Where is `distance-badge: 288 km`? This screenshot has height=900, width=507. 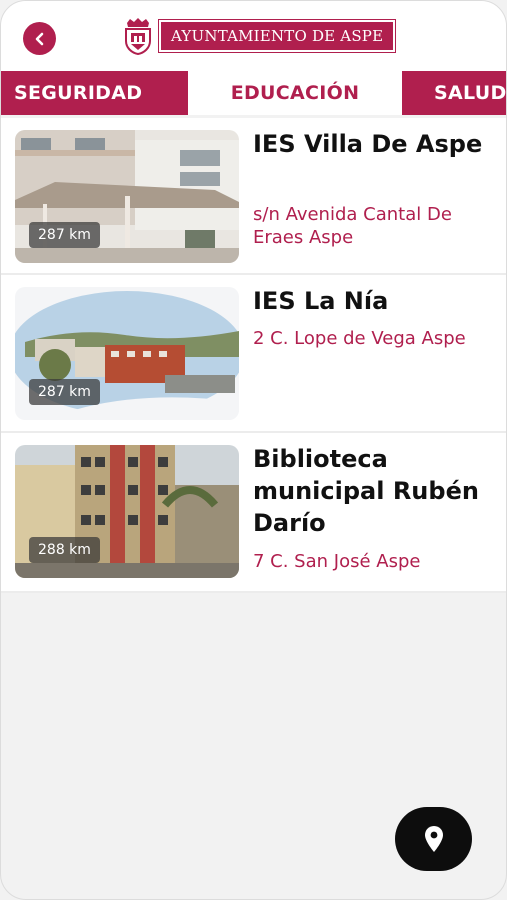
distance-badge: 288 km is located at coordinates (64, 550).